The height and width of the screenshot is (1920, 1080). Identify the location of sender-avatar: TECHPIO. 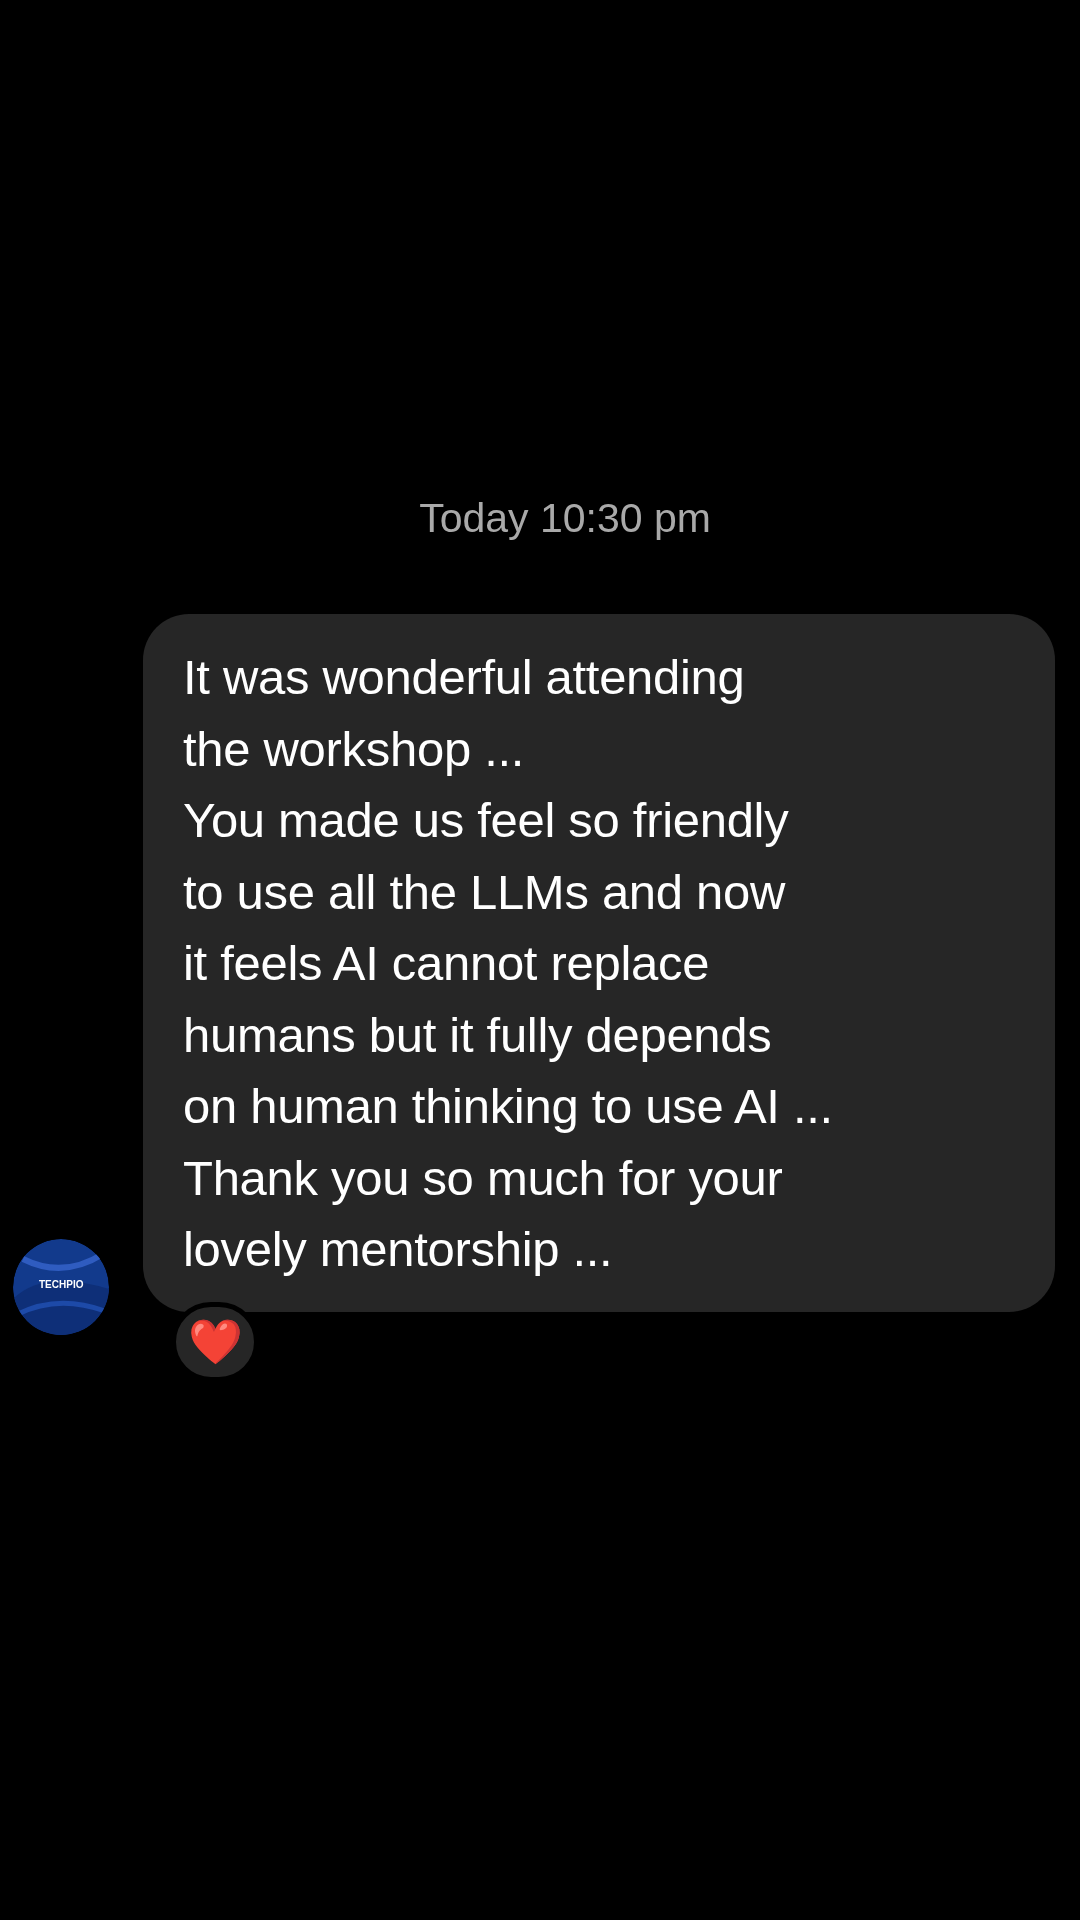
(61, 1287).